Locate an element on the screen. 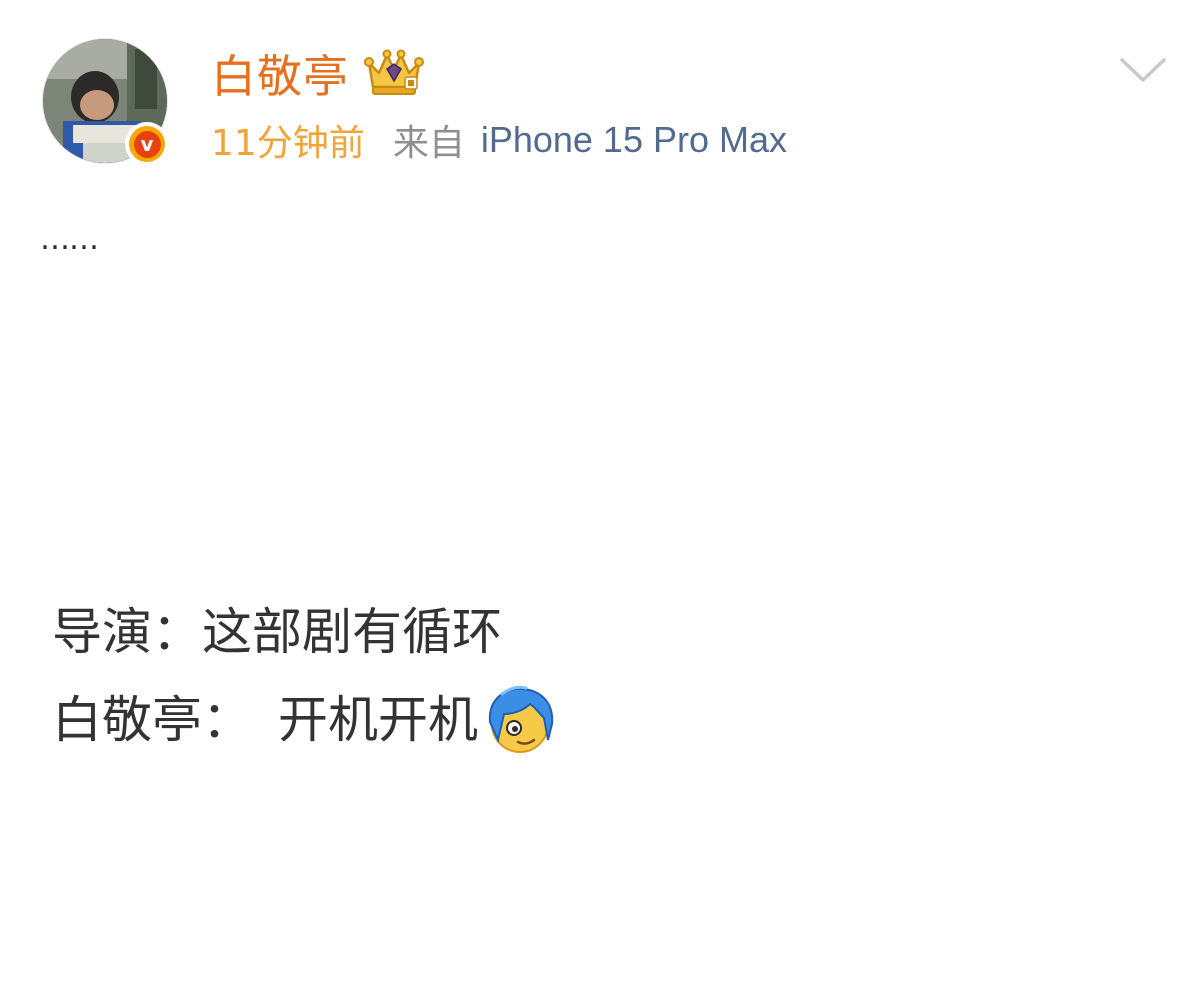  chevron-down-icon is located at coordinates (1143, 70).